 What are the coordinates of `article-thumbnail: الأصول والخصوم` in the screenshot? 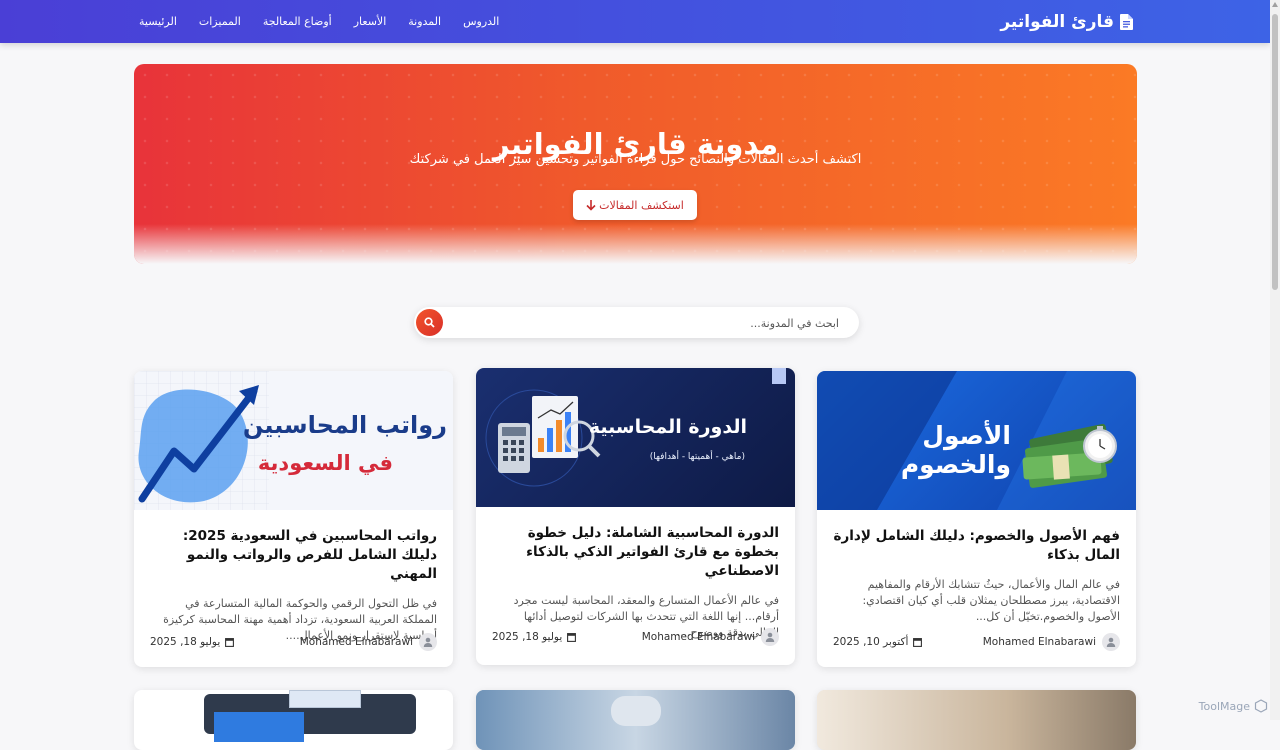 It's located at (976, 440).